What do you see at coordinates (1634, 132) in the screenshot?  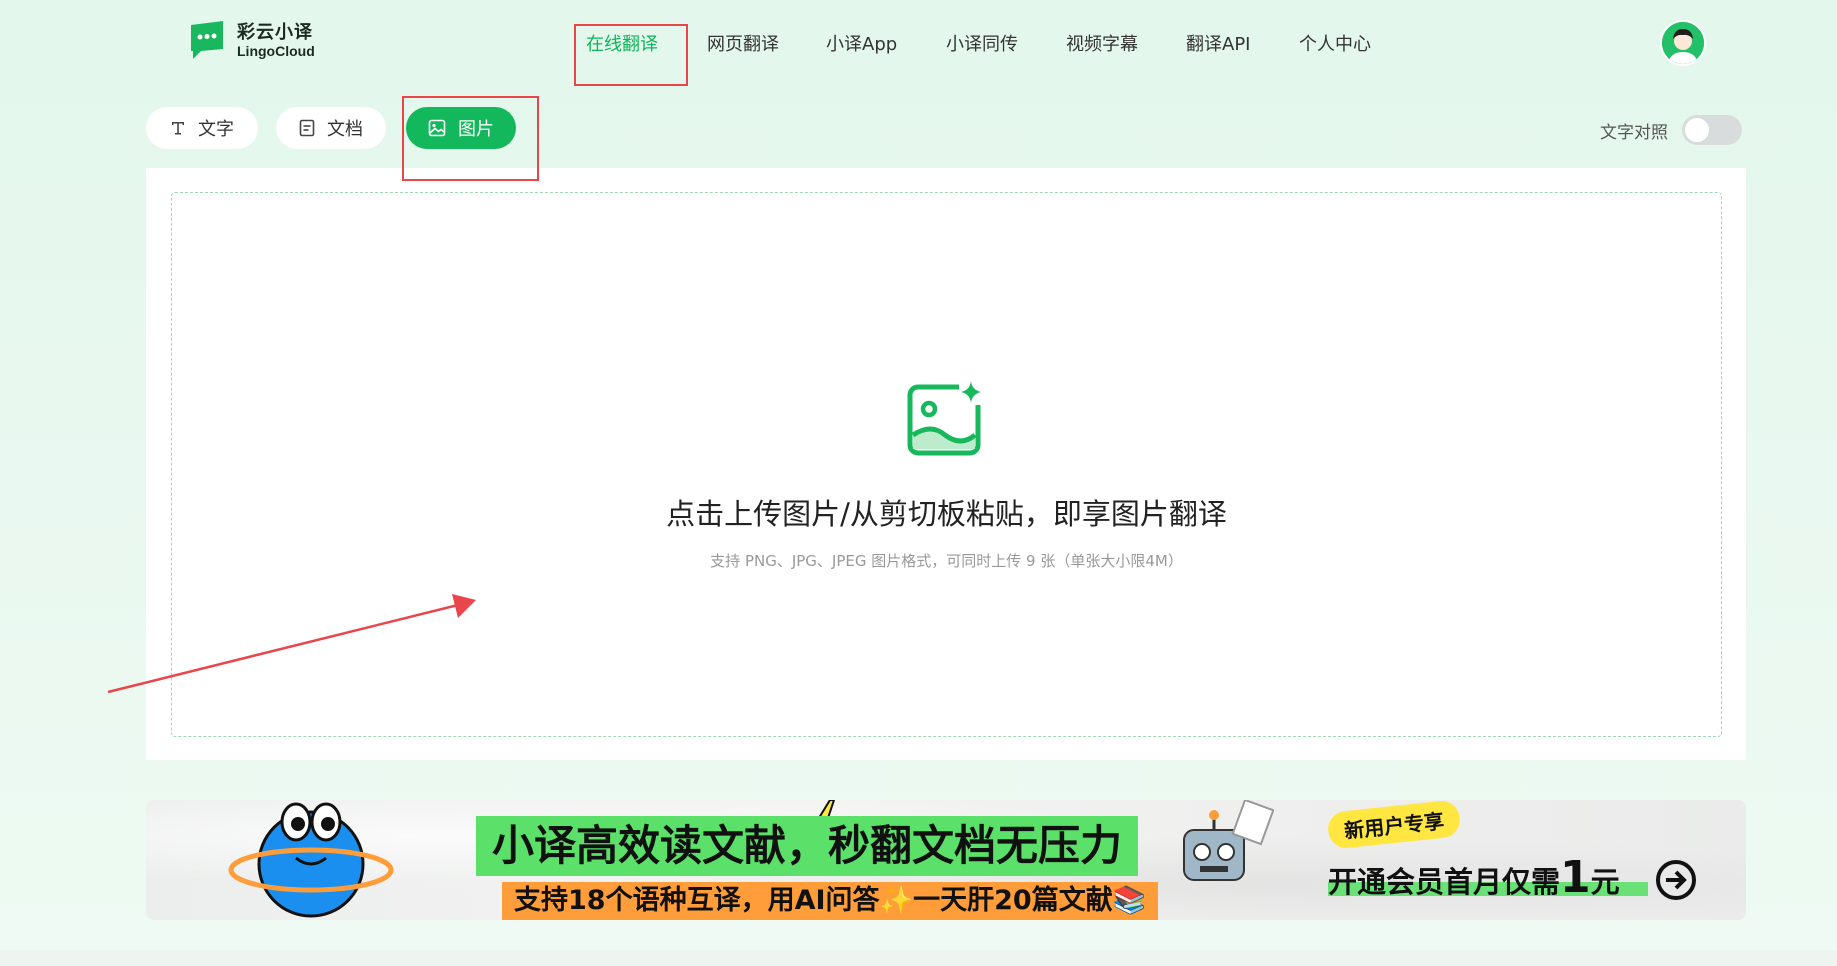 I see `text-compare-label: 文字对照` at bounding box center [1634, 132].